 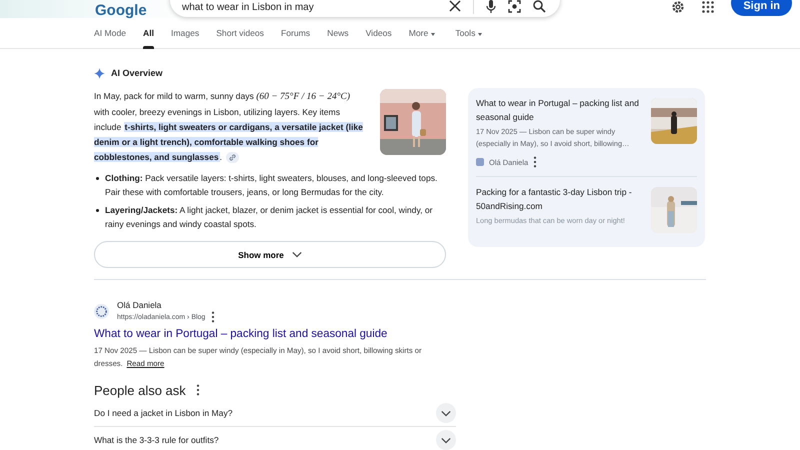 What do you see at coordinates (110, 33) in the screenshot?
I see `search-tab: AI Mode` at bounding box center [110, 33].